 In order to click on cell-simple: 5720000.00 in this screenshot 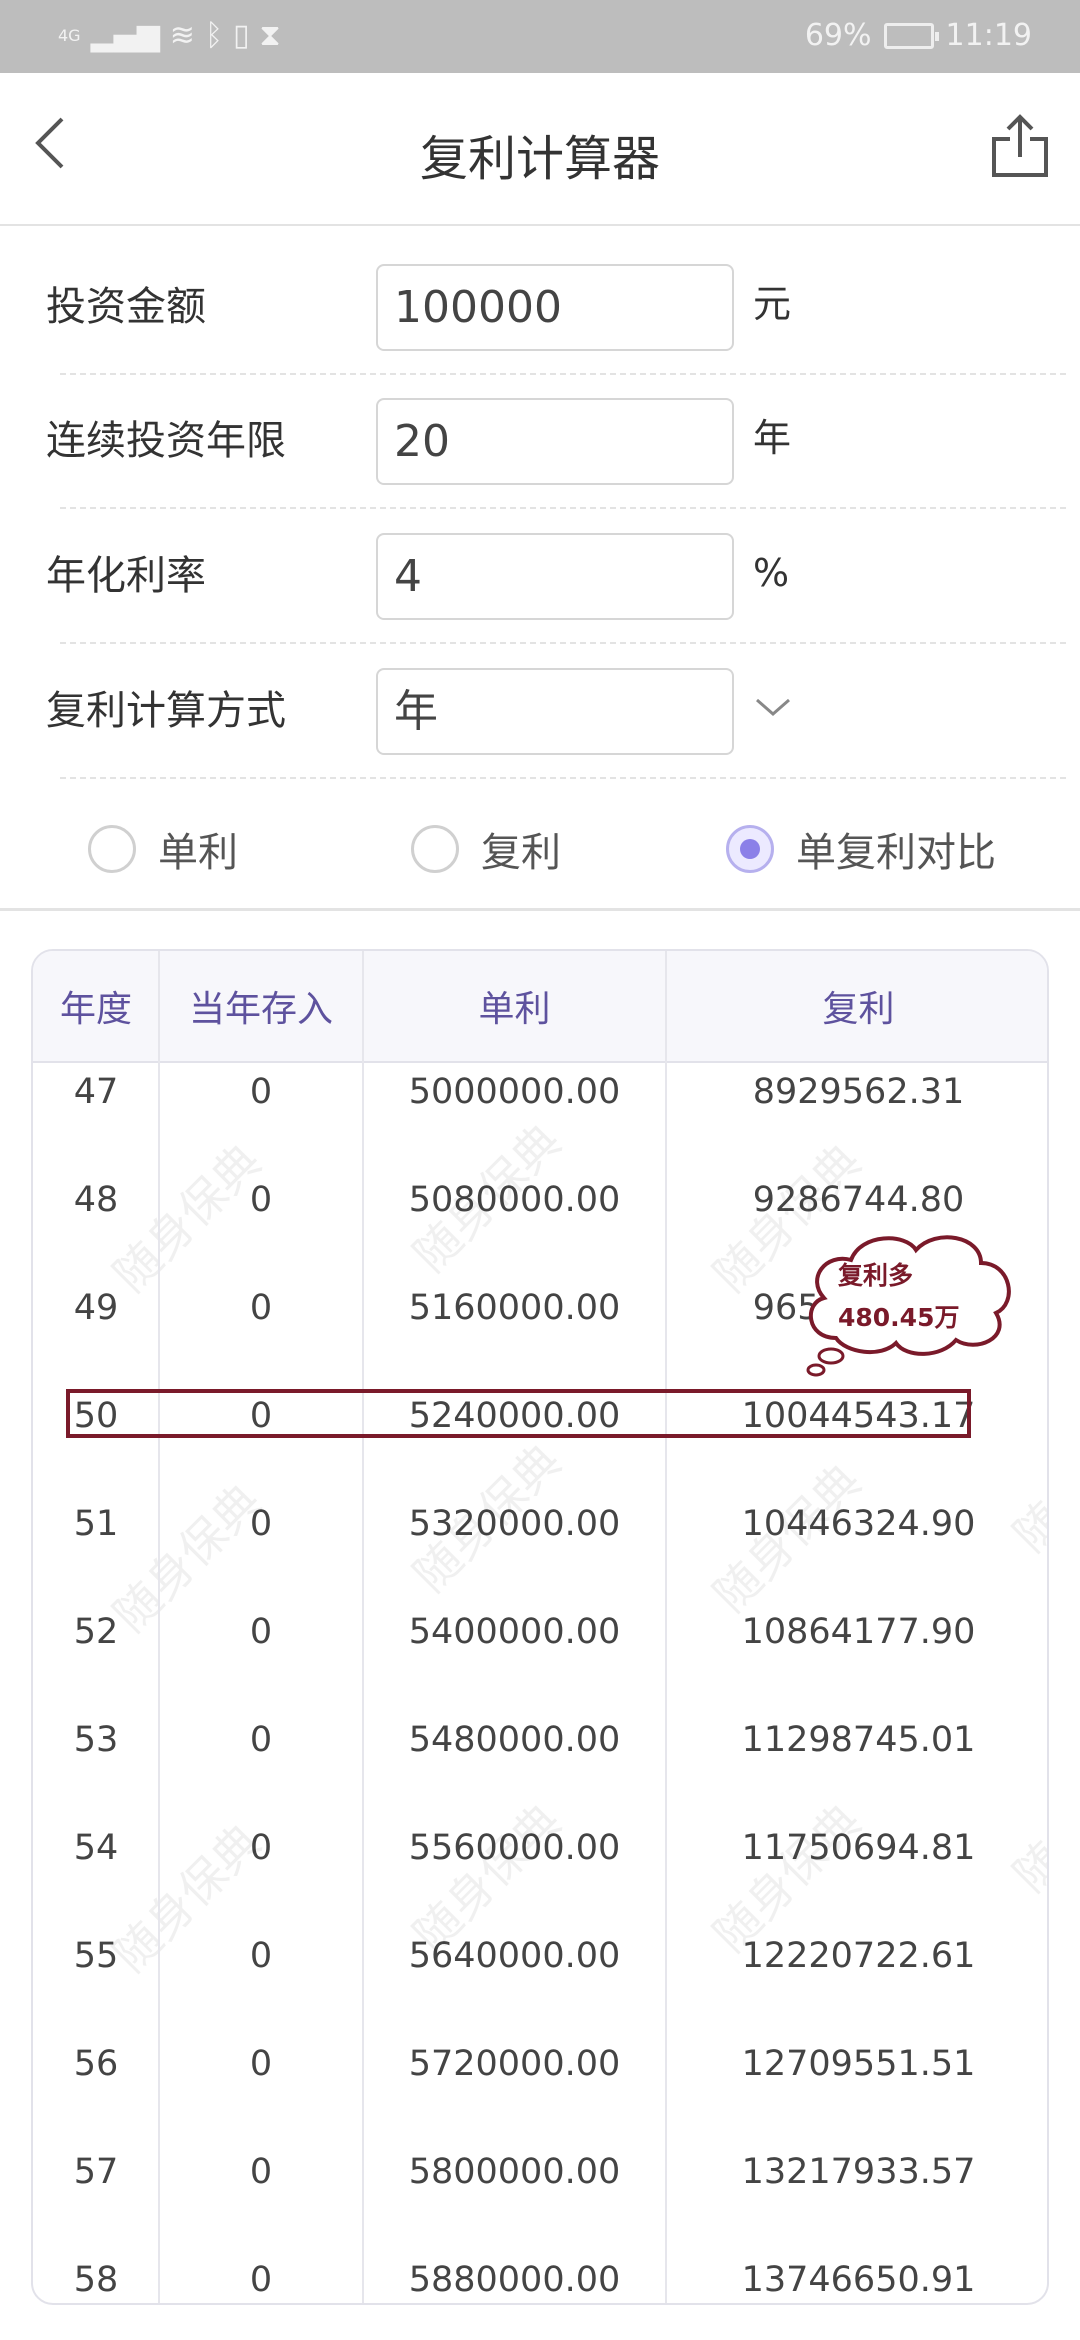, I will do `click(514, 2064)`.